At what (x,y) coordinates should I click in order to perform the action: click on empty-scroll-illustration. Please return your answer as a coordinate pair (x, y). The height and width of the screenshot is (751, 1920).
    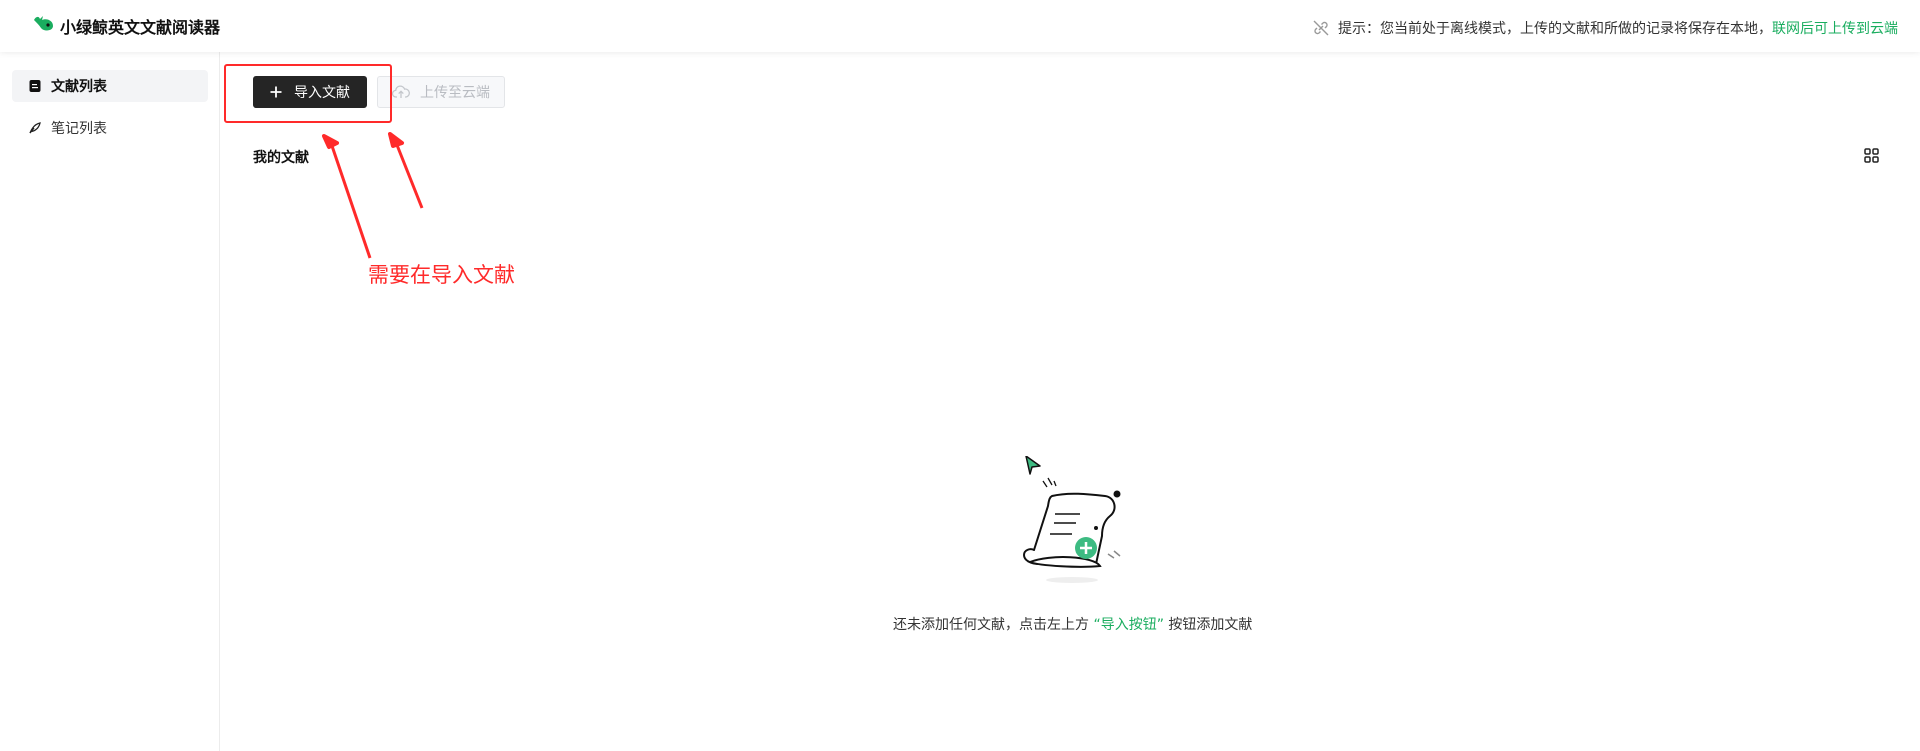
    Looking at the image, I should click on (1072, 519).